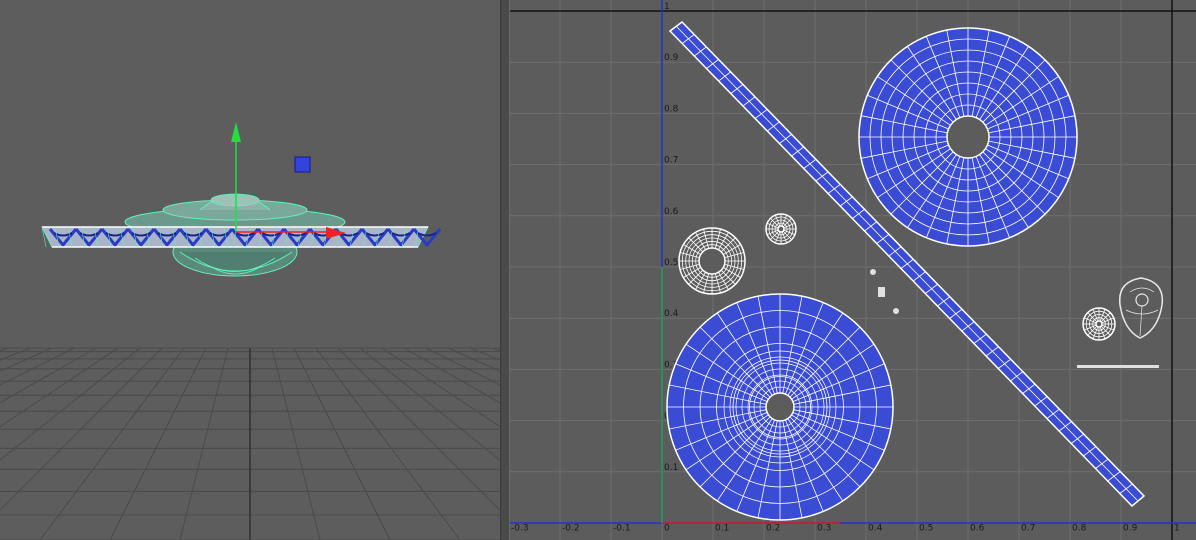  Describe the element at coordinates (824, 529) in the screenshot. I see `u-tick-label: 0.3` at that location.